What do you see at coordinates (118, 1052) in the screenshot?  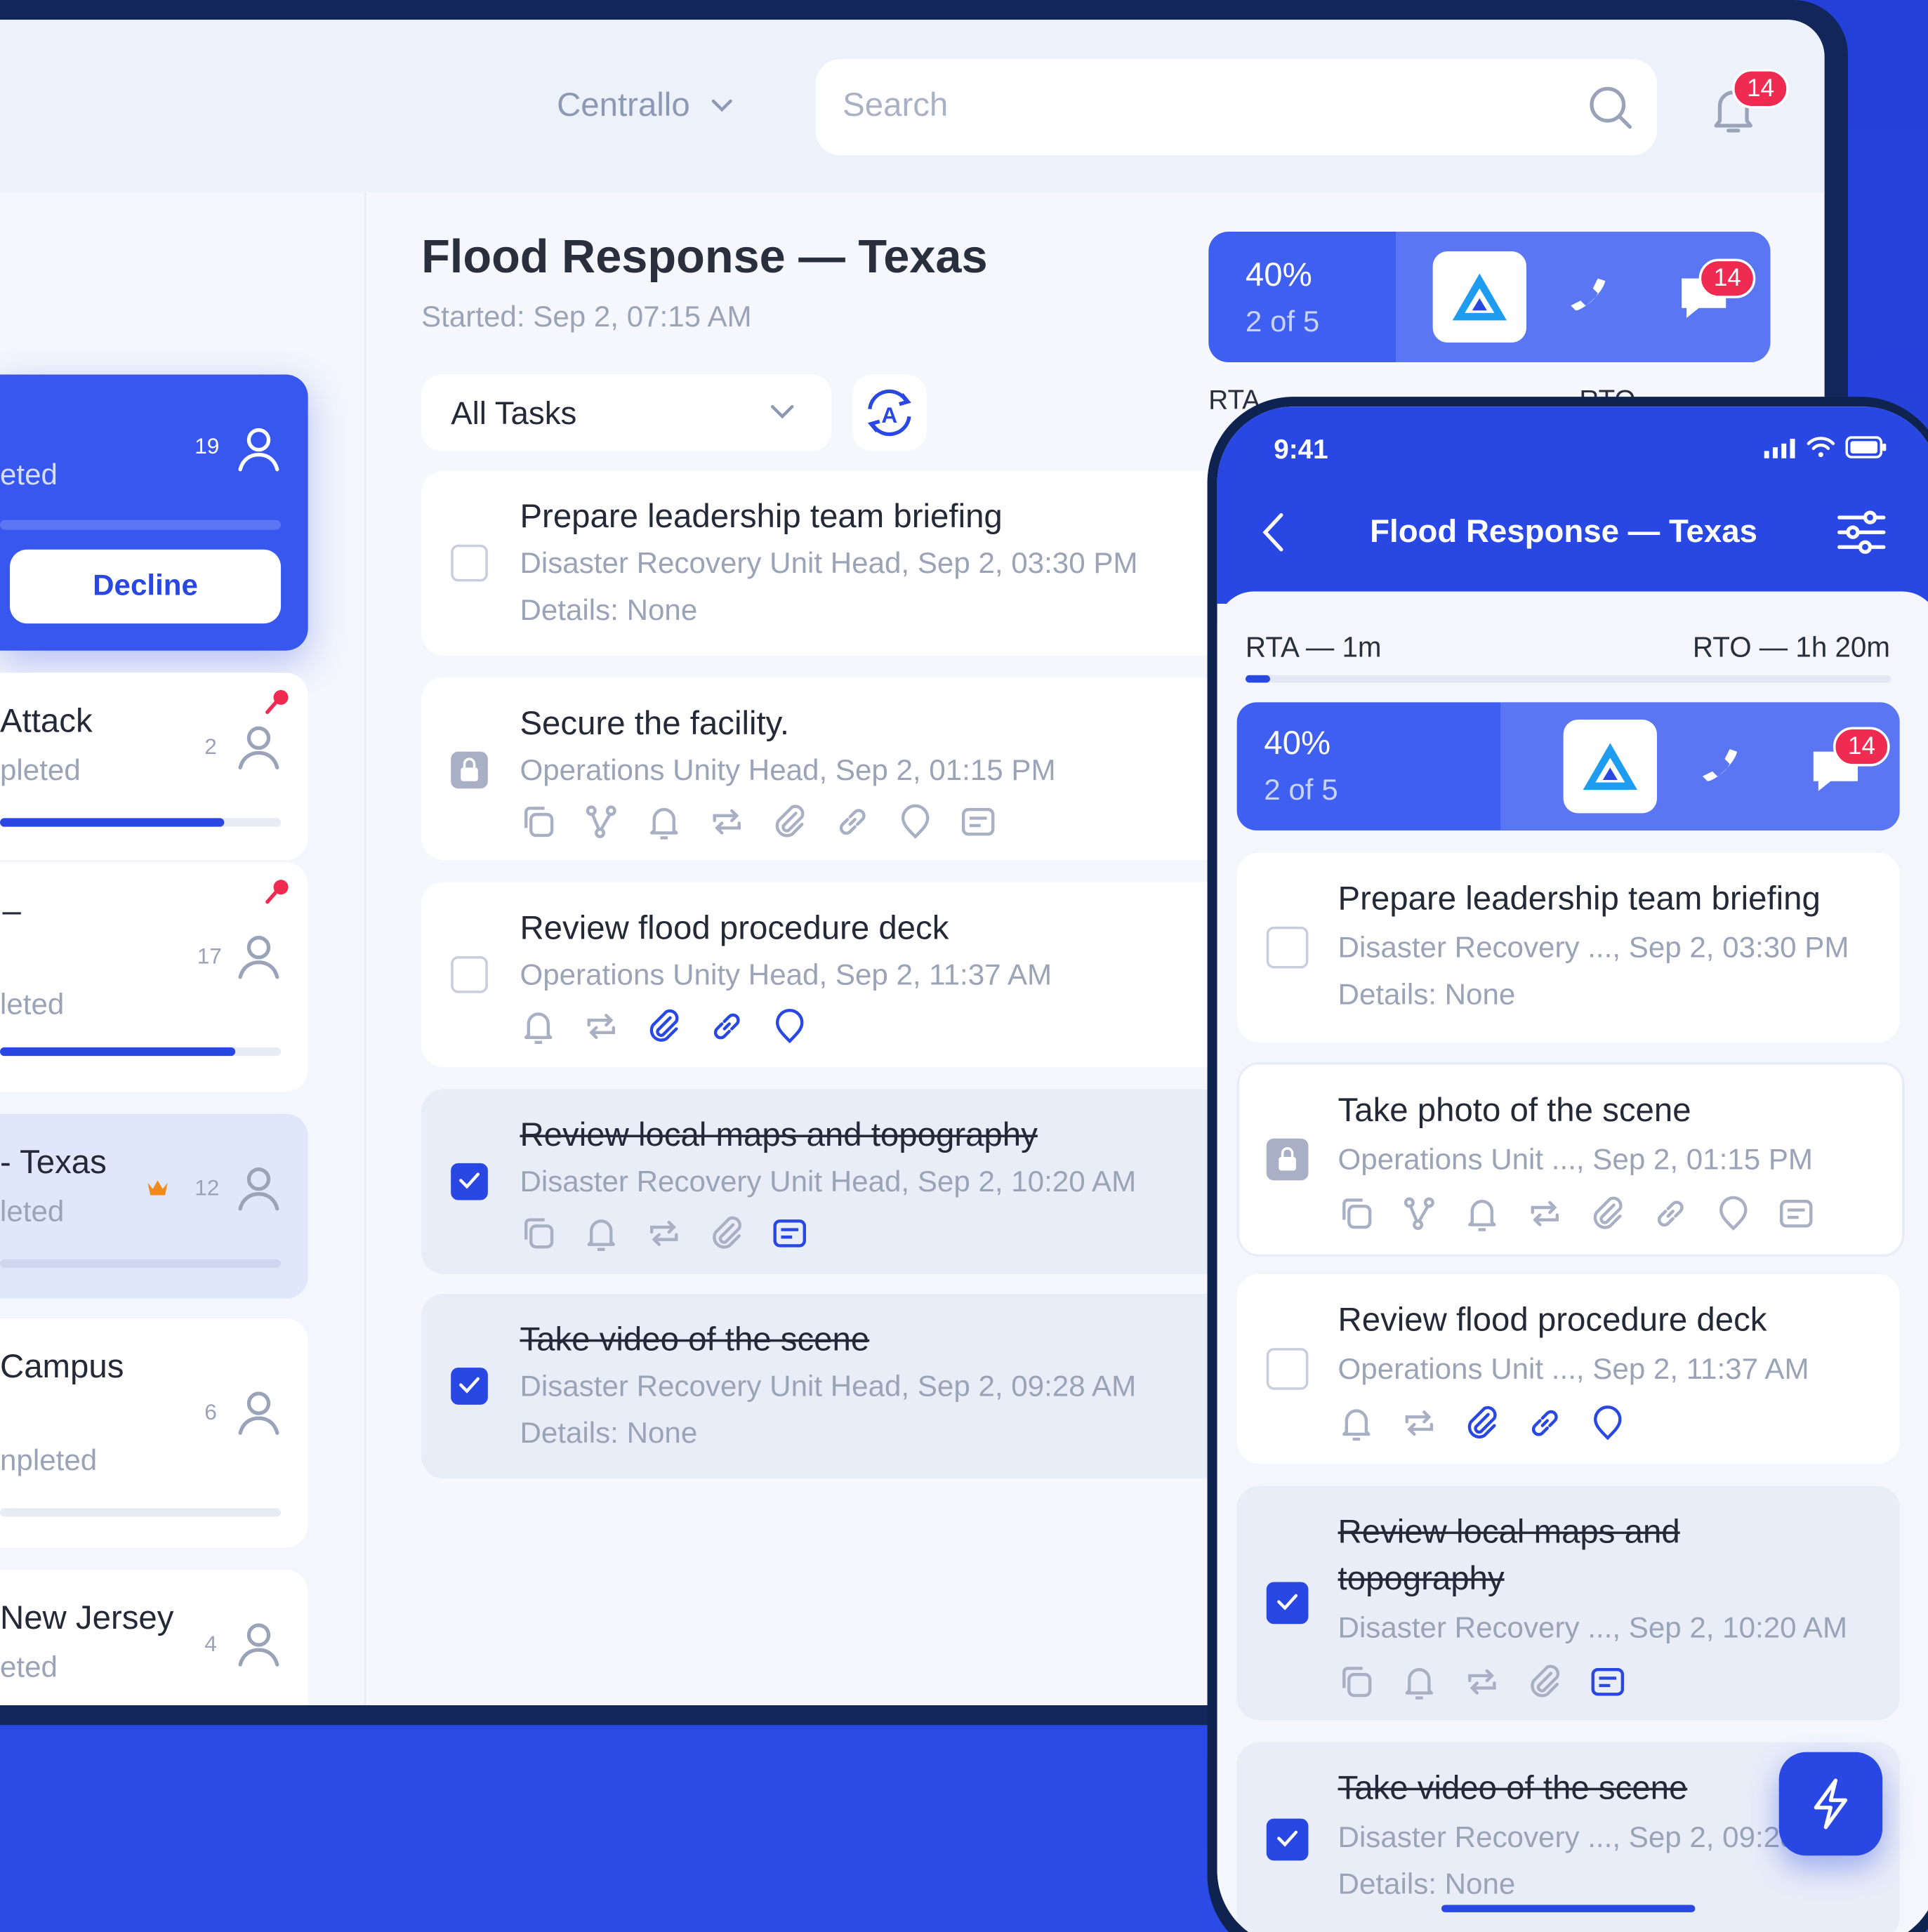 I see `card-progress` at bounding box center [118, 1052].